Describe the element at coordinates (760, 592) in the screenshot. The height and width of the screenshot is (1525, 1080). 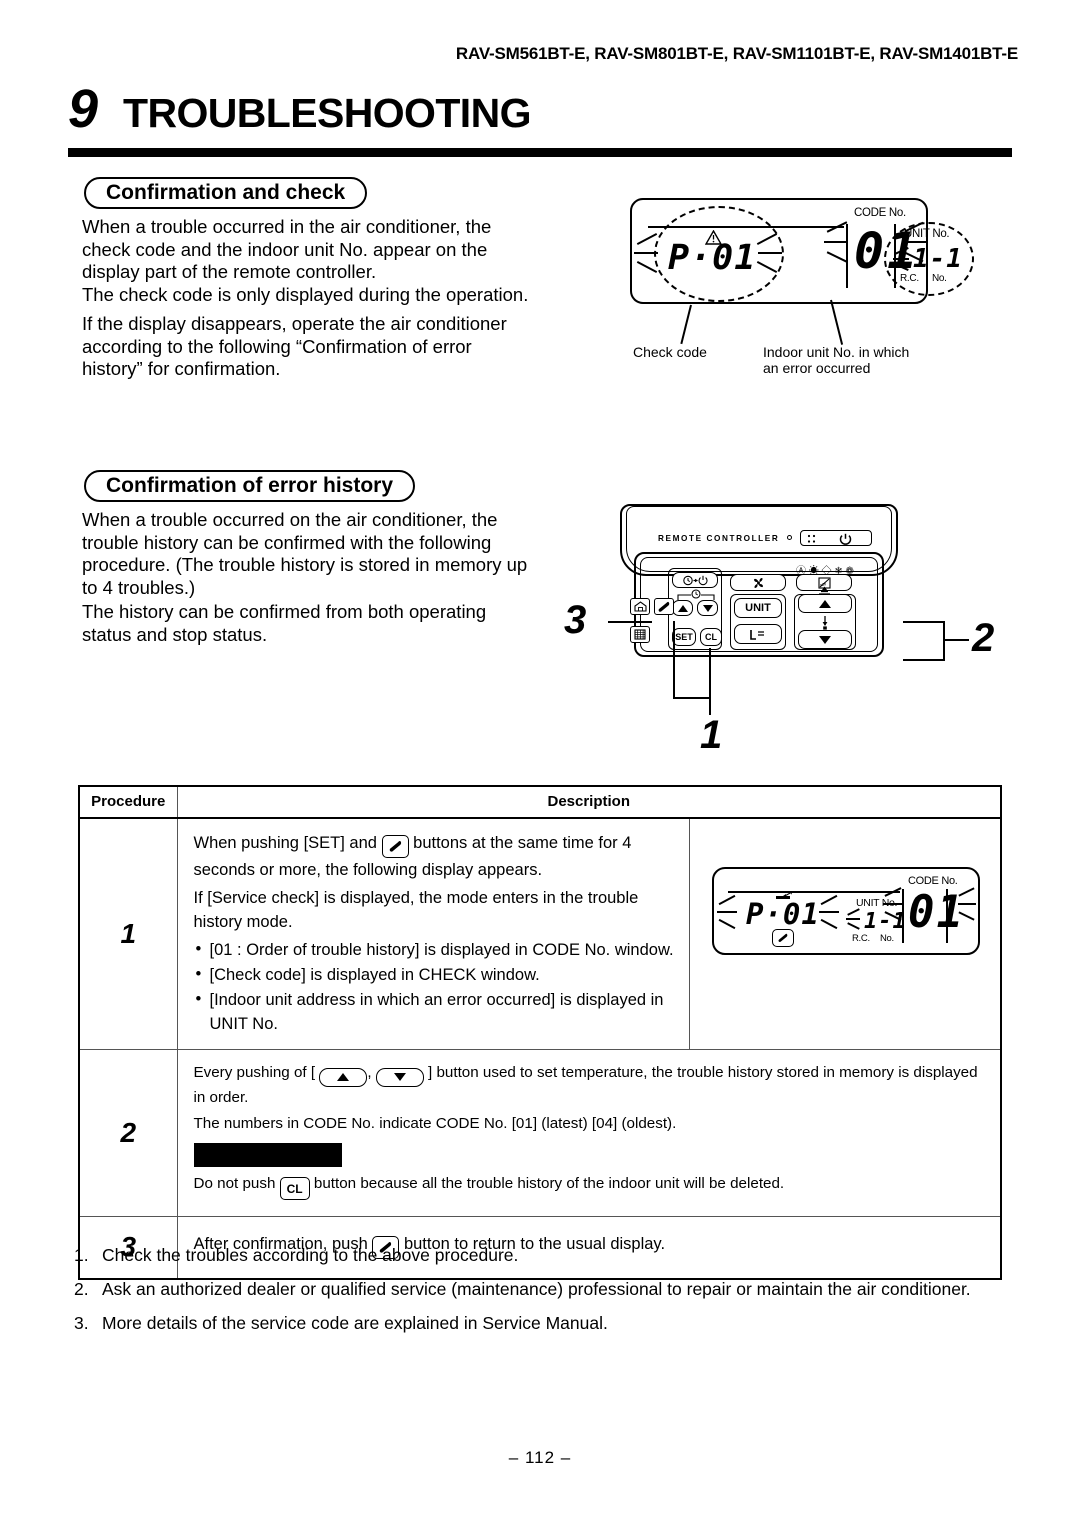
I see `remote-controller-illustration: REMOTE CONTROLLER Ⓐ ☀ ◇ ❄ ❁ SET CL UNIT` at that location.